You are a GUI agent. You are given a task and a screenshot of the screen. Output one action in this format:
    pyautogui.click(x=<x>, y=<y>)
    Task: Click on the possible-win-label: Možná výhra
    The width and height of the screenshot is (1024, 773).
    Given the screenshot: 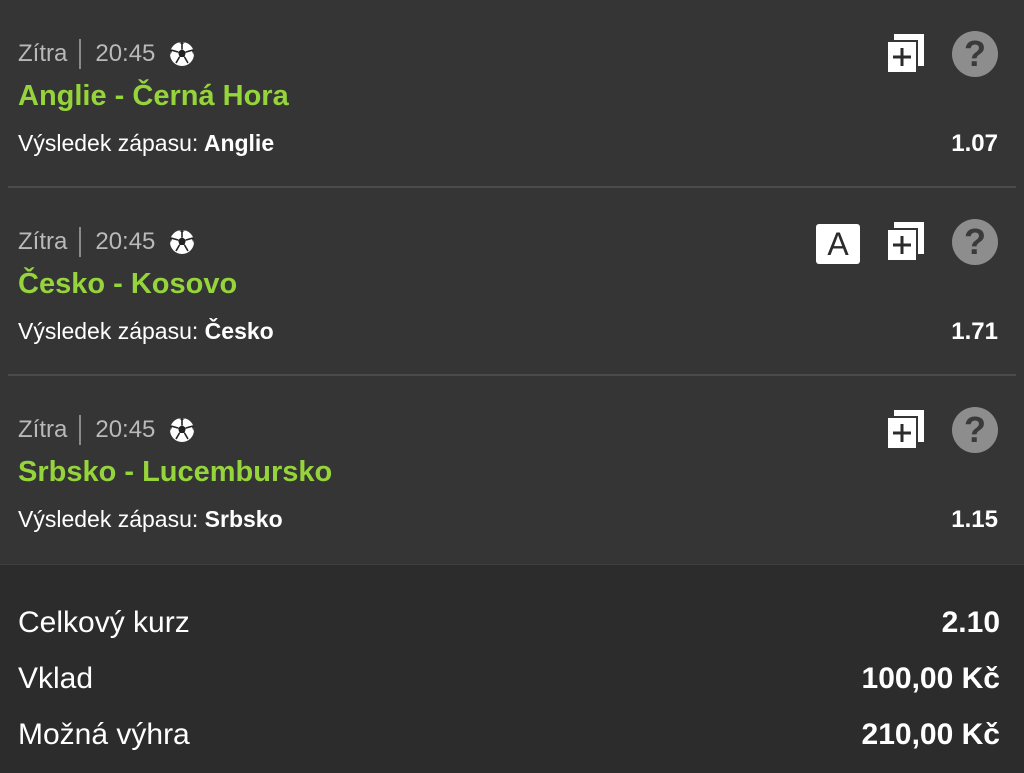 What is the action you would take?
    pyautogui.click(x=104, y=734)
    